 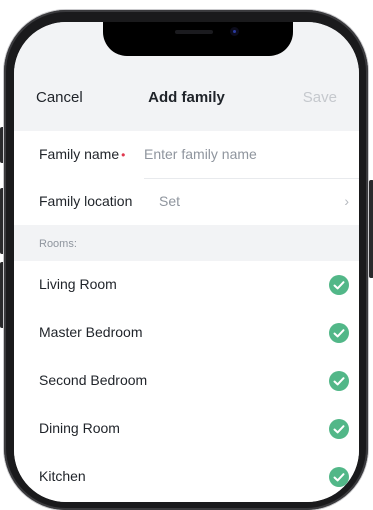 I want to click on family-name-input, so click(x=244, y=154).